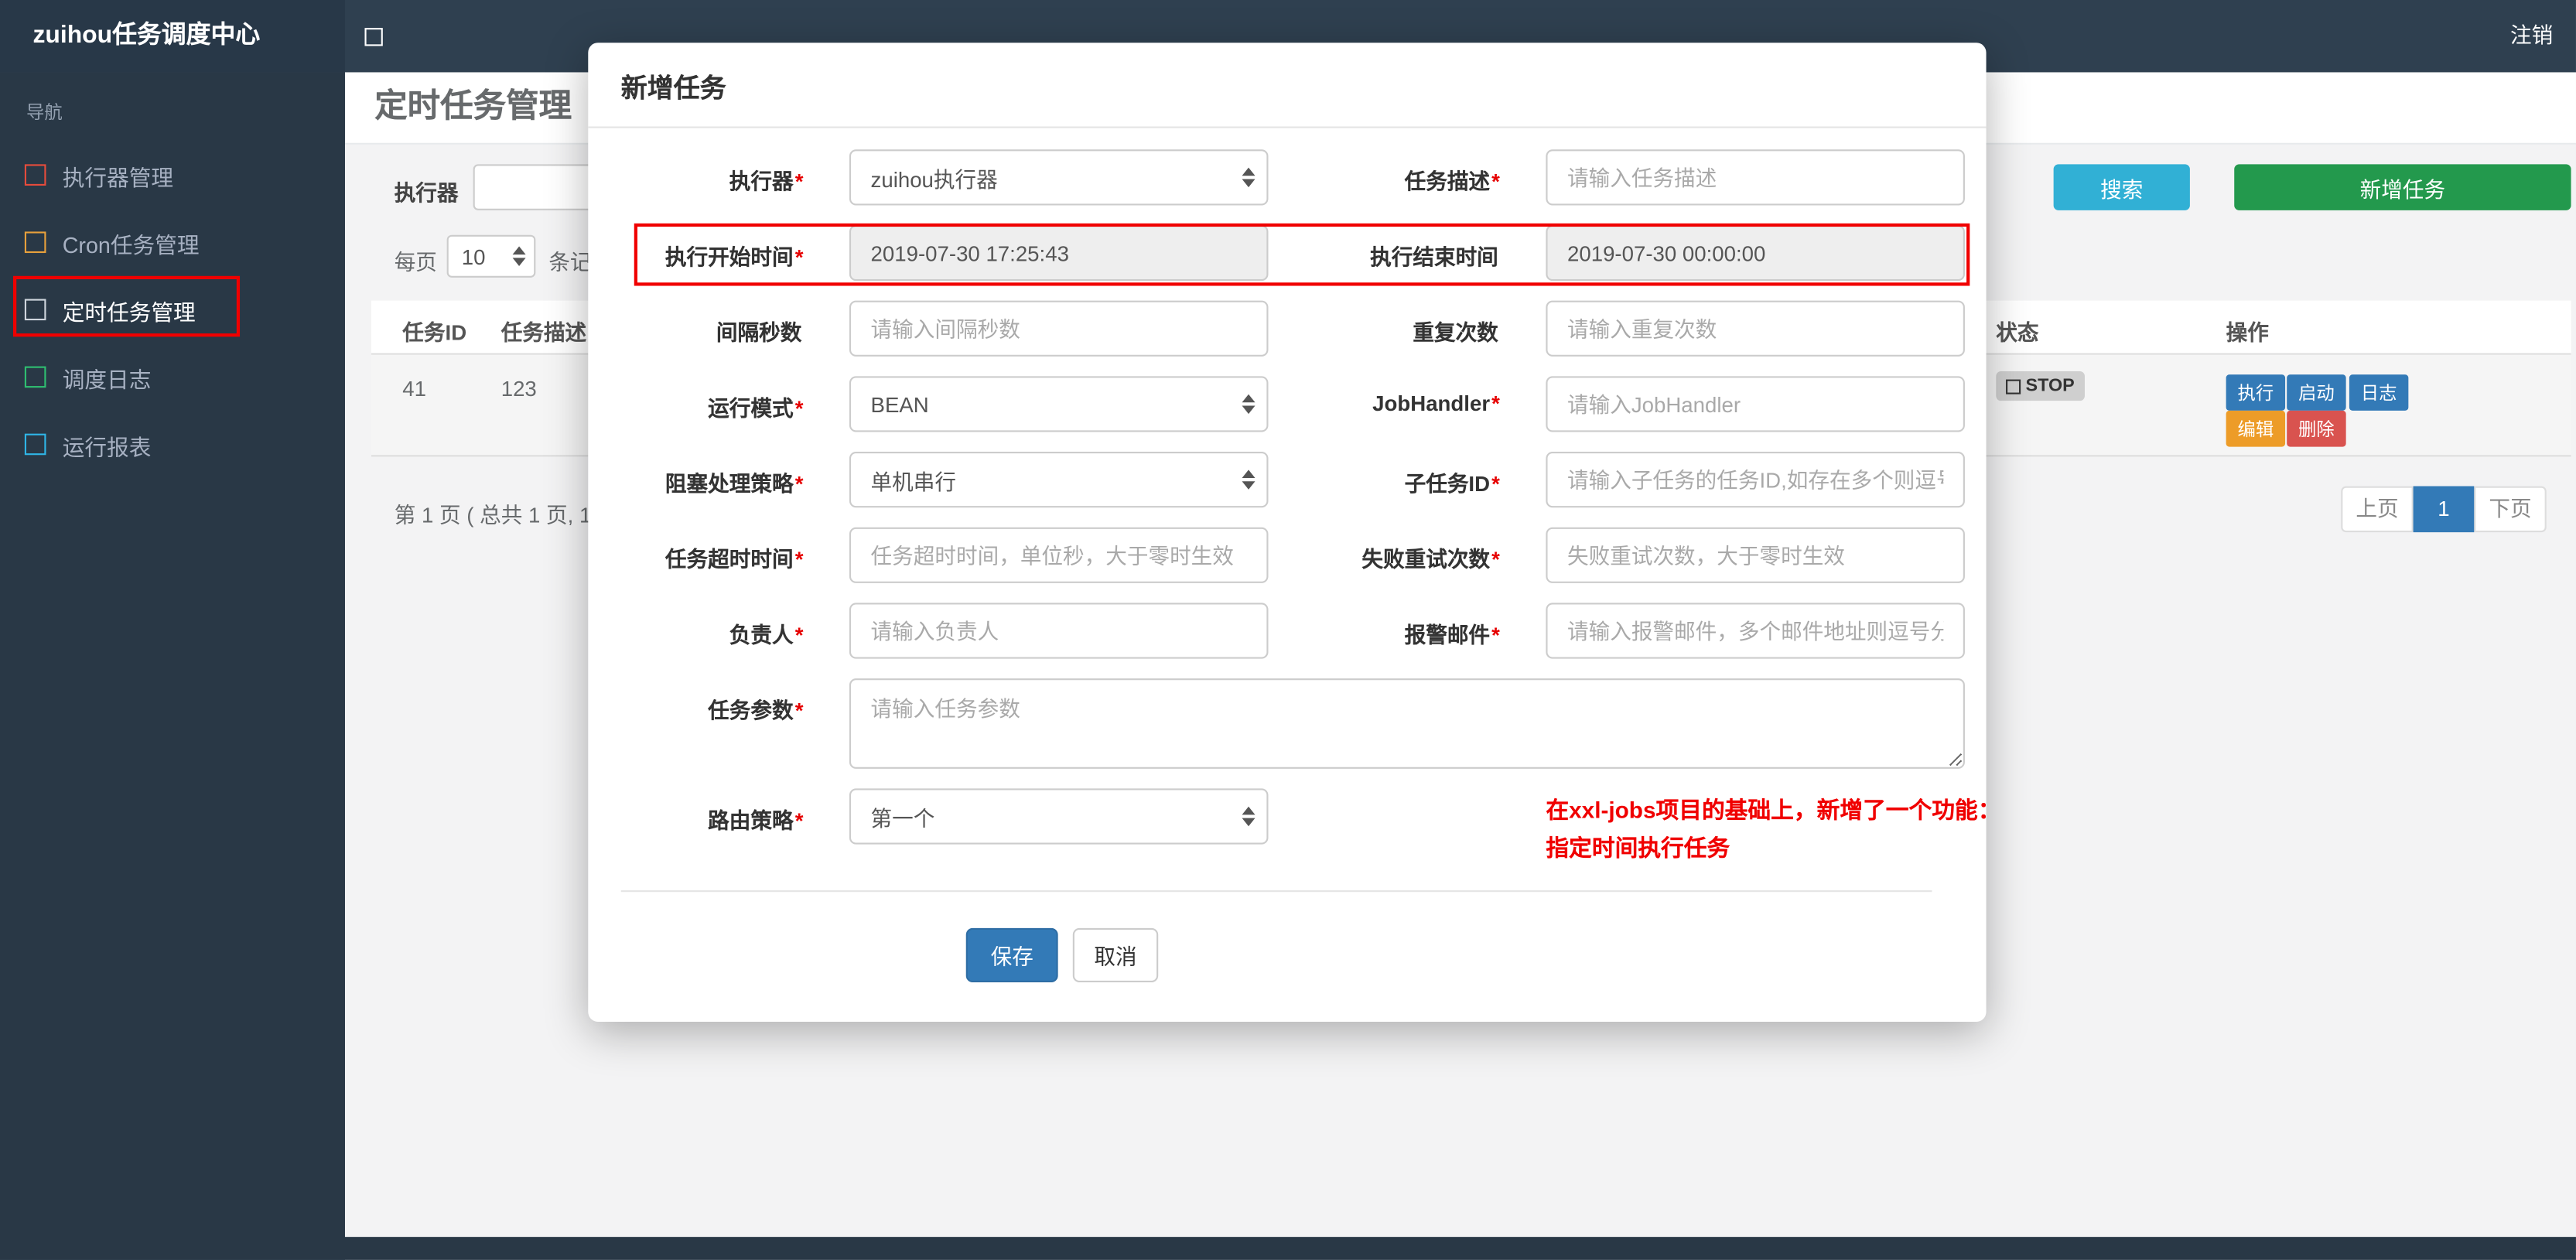 The height and width of the screenshot is (1260, 2576). I want to click on cancel-button: 取消, so click(1115, 956).